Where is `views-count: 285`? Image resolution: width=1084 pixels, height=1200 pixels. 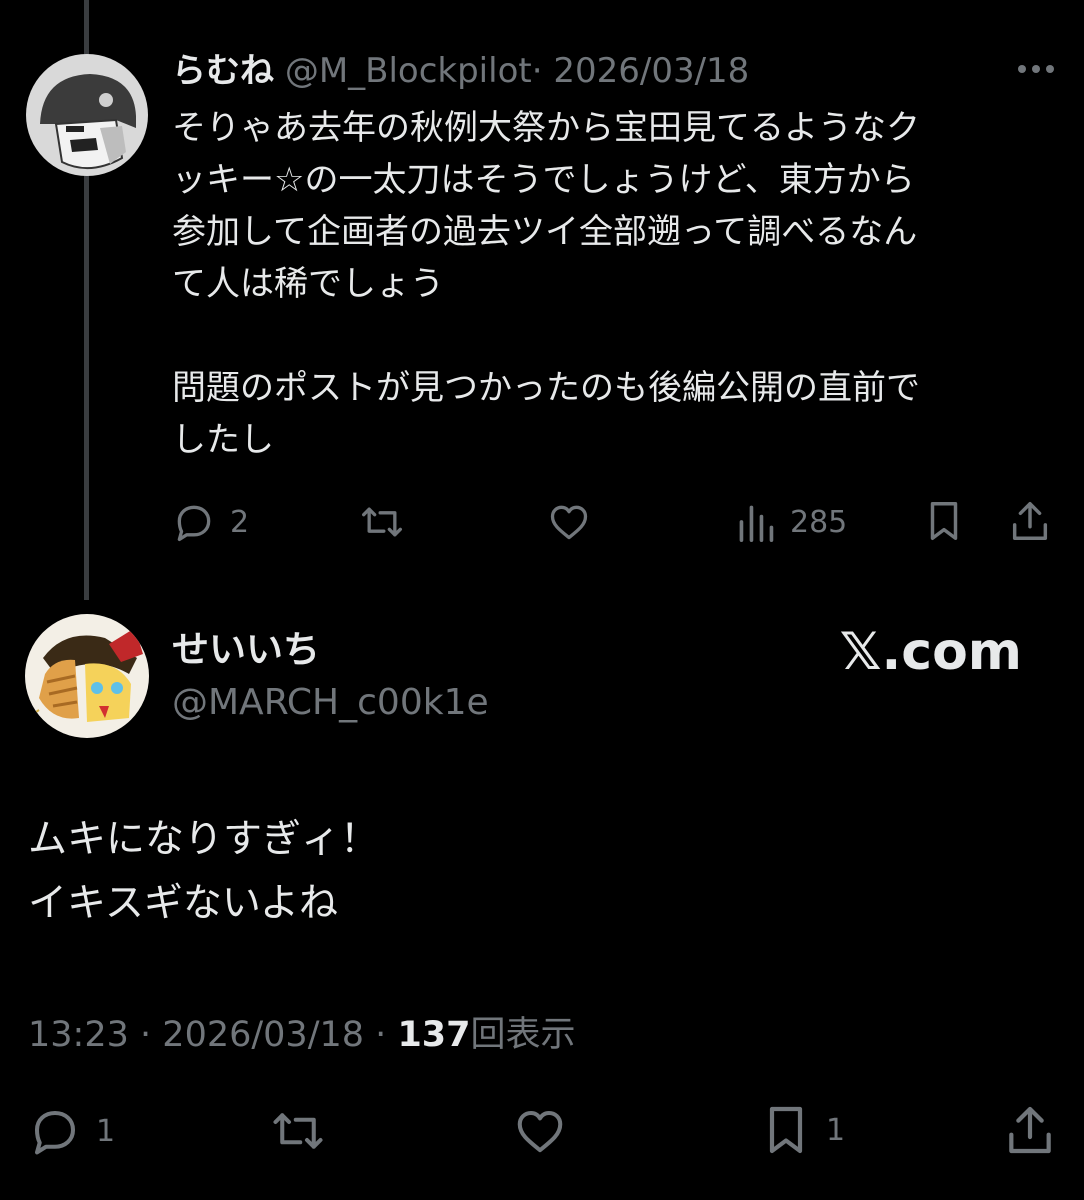 views-count: 285 is located at coordinates (819, 522).